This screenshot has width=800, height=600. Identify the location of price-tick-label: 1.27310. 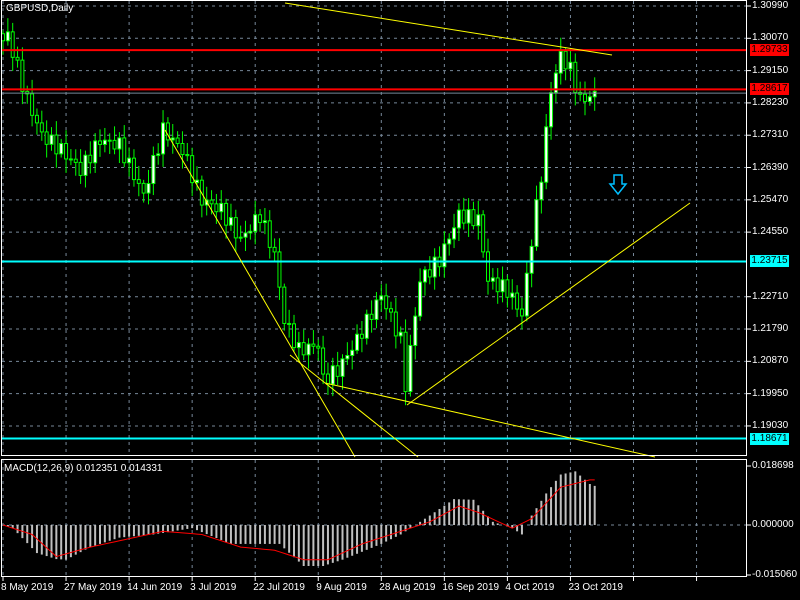
(770, 135).